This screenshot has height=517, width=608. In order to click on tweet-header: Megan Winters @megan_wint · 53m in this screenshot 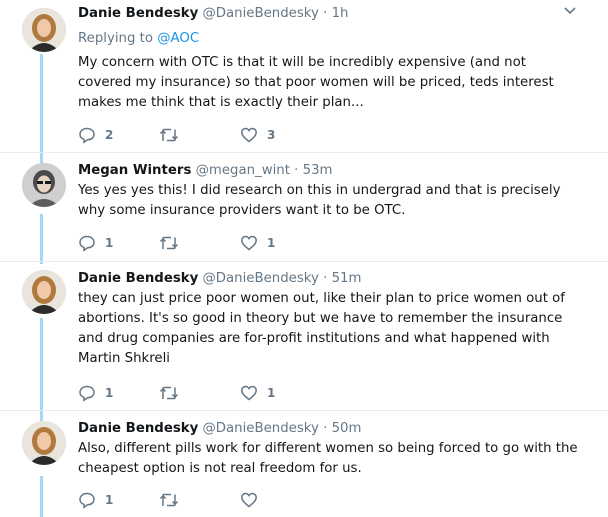, I will do `click(205, 171)`.